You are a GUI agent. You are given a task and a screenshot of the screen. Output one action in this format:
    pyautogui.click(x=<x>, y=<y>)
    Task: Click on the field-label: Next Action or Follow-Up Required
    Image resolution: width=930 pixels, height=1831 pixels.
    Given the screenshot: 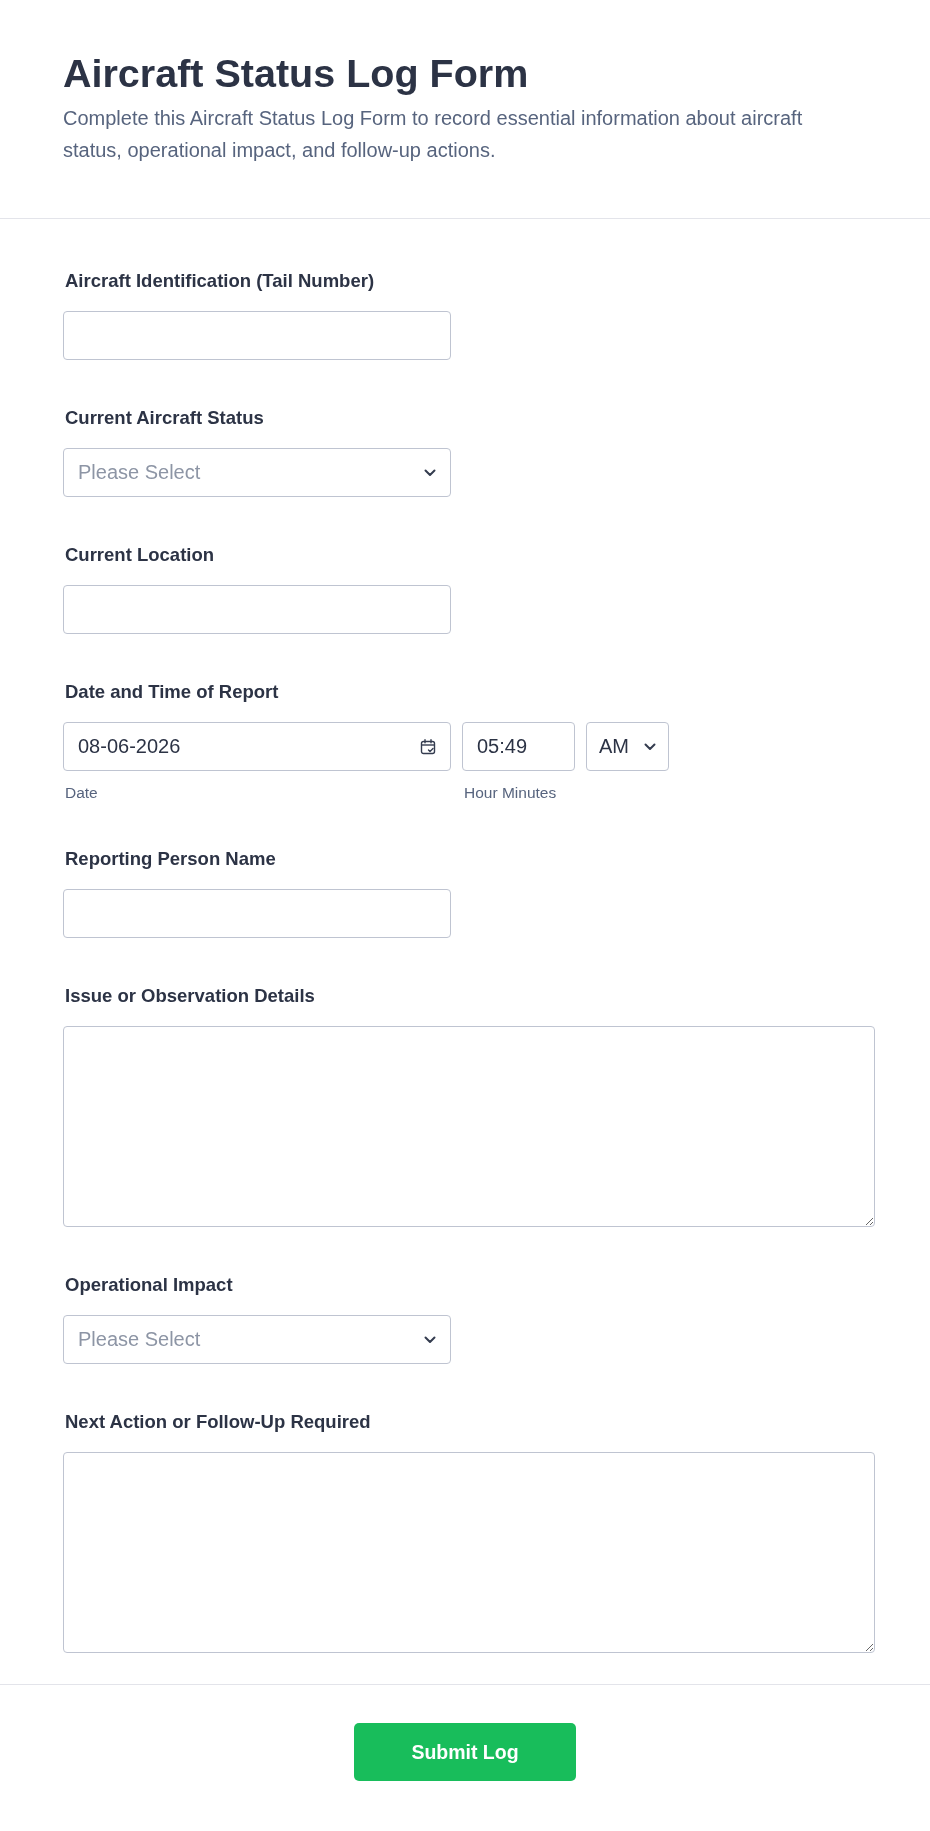 What is the action you would take?
    pyautogui.click(x=217, y=1422)
    